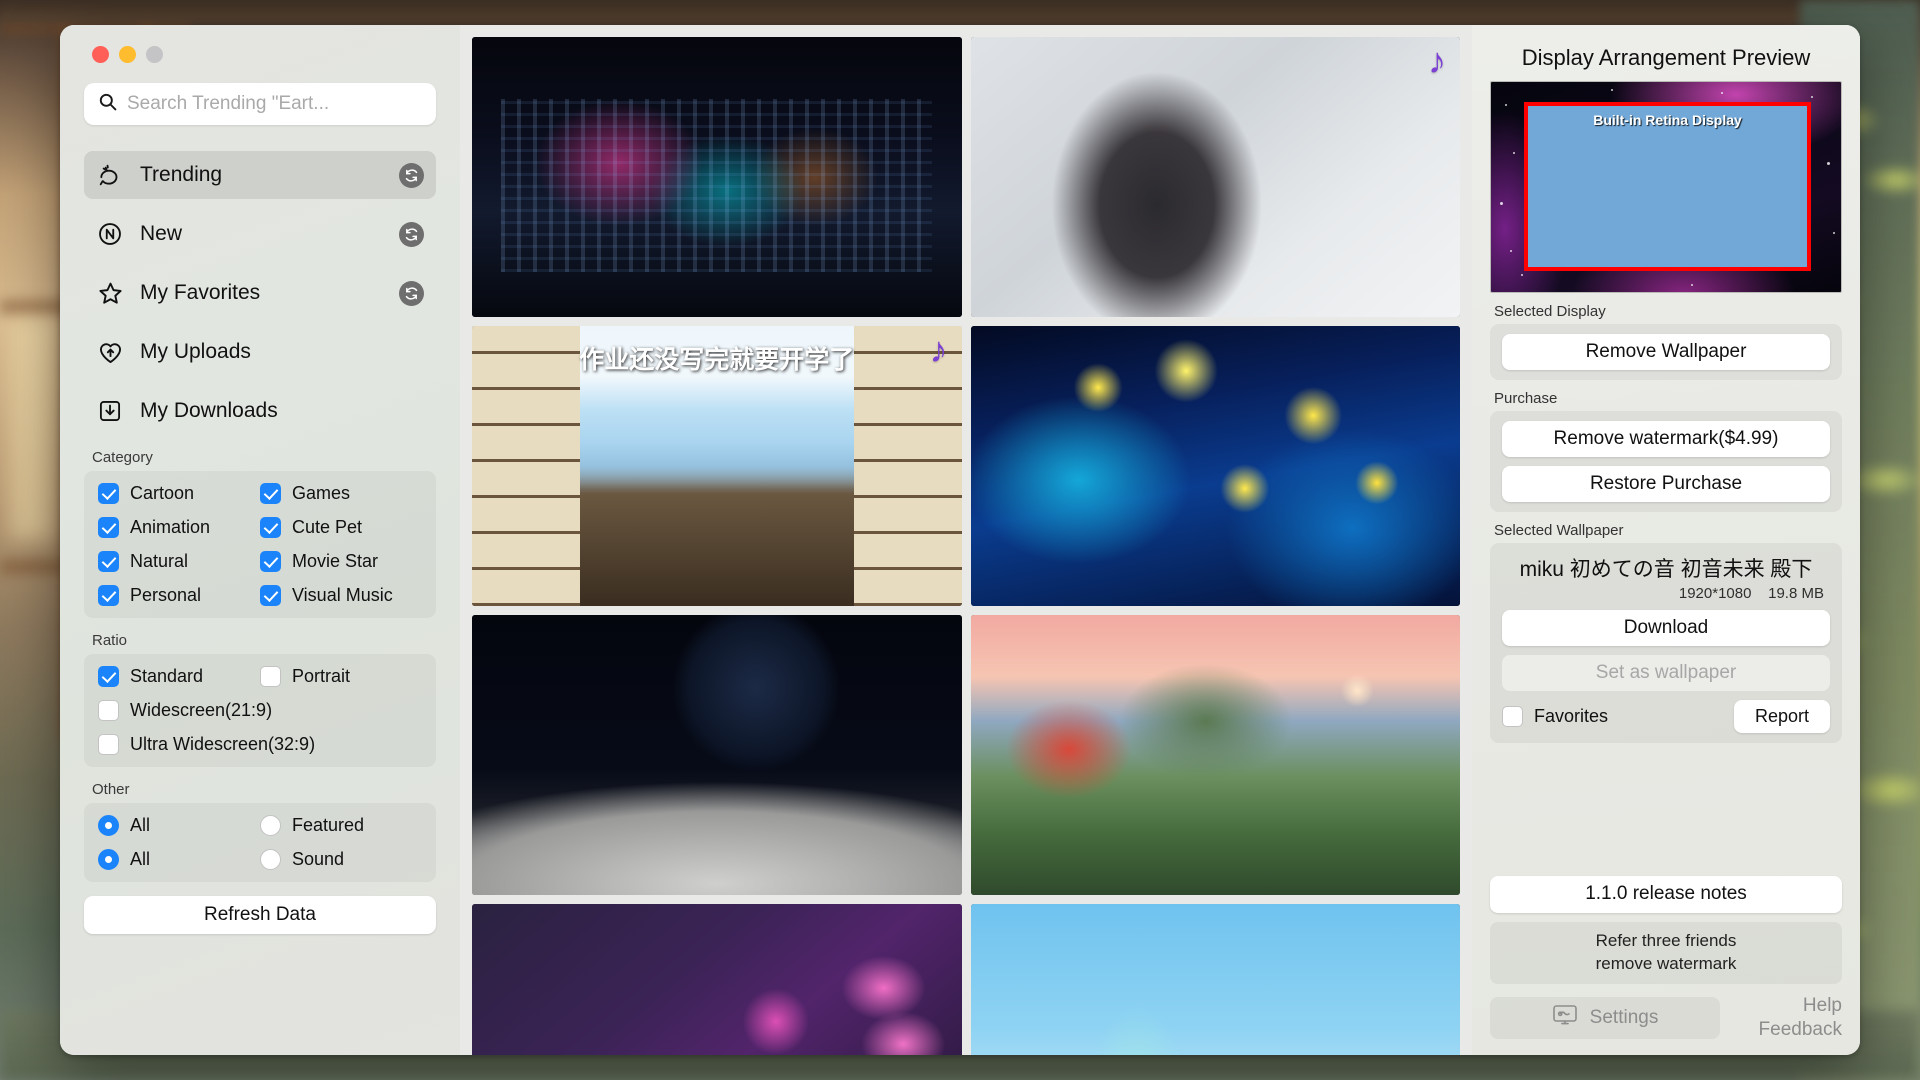  I want to click on wallpaper-name: miku 初めての音 初音未来 殿下, so click(1666, 569).